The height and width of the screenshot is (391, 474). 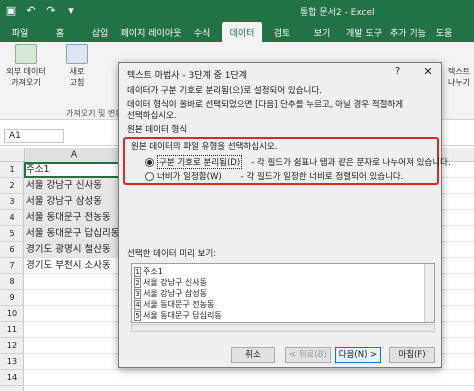 What do you see at coordinates (26, 54) in the screenshot?
I see `database-icon` at bounding box center [26, 54].